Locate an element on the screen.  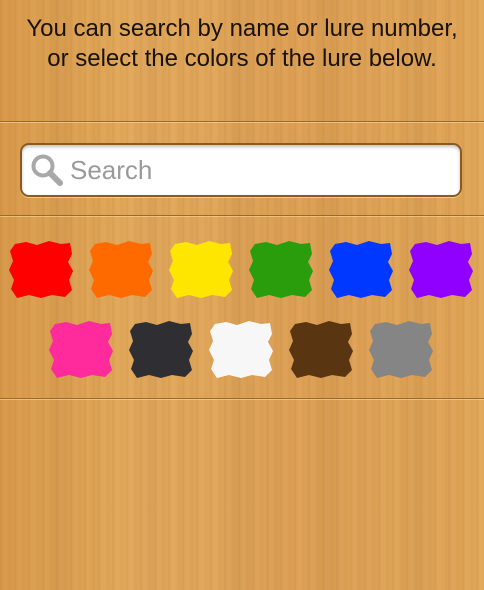
color-swatch-gray is located at coordinates (401, 350).